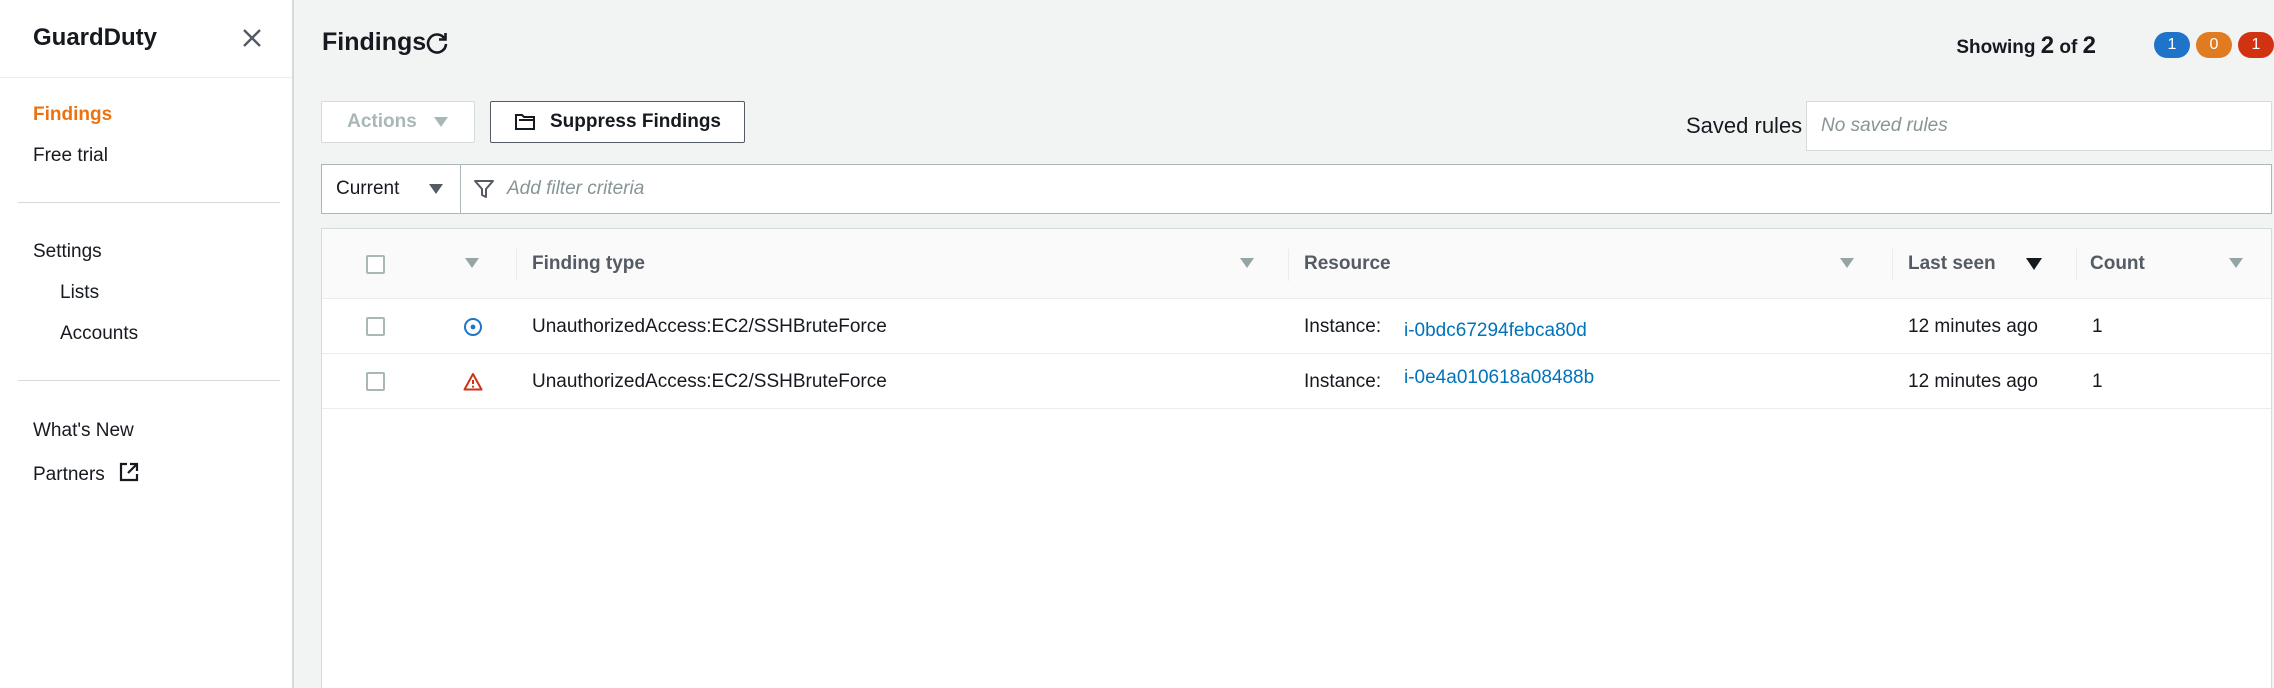  Describe the element at coordinates (398, 122) in the screenshot. I see `actions-button: Actions` at that location.